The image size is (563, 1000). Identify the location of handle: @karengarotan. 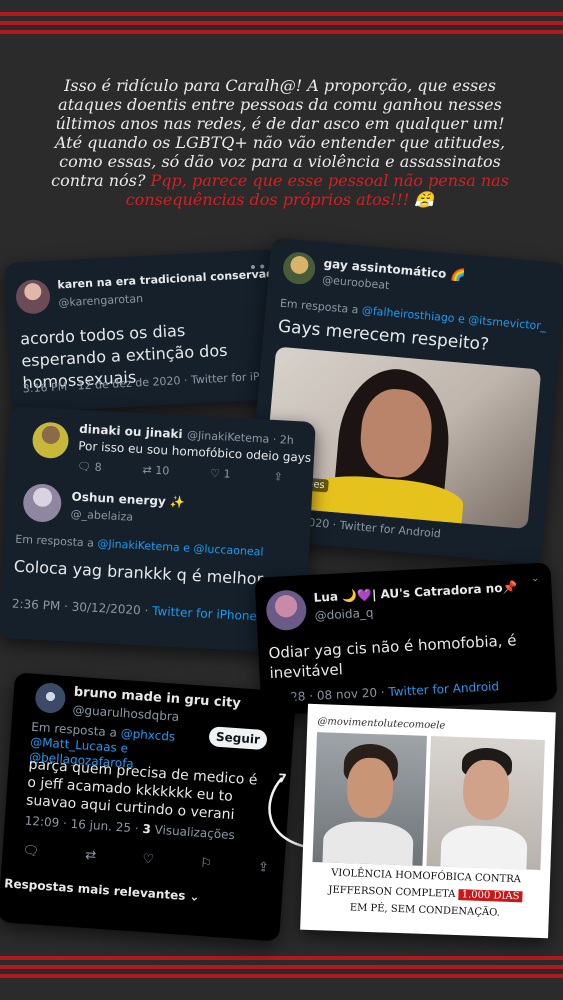
(100, 300).